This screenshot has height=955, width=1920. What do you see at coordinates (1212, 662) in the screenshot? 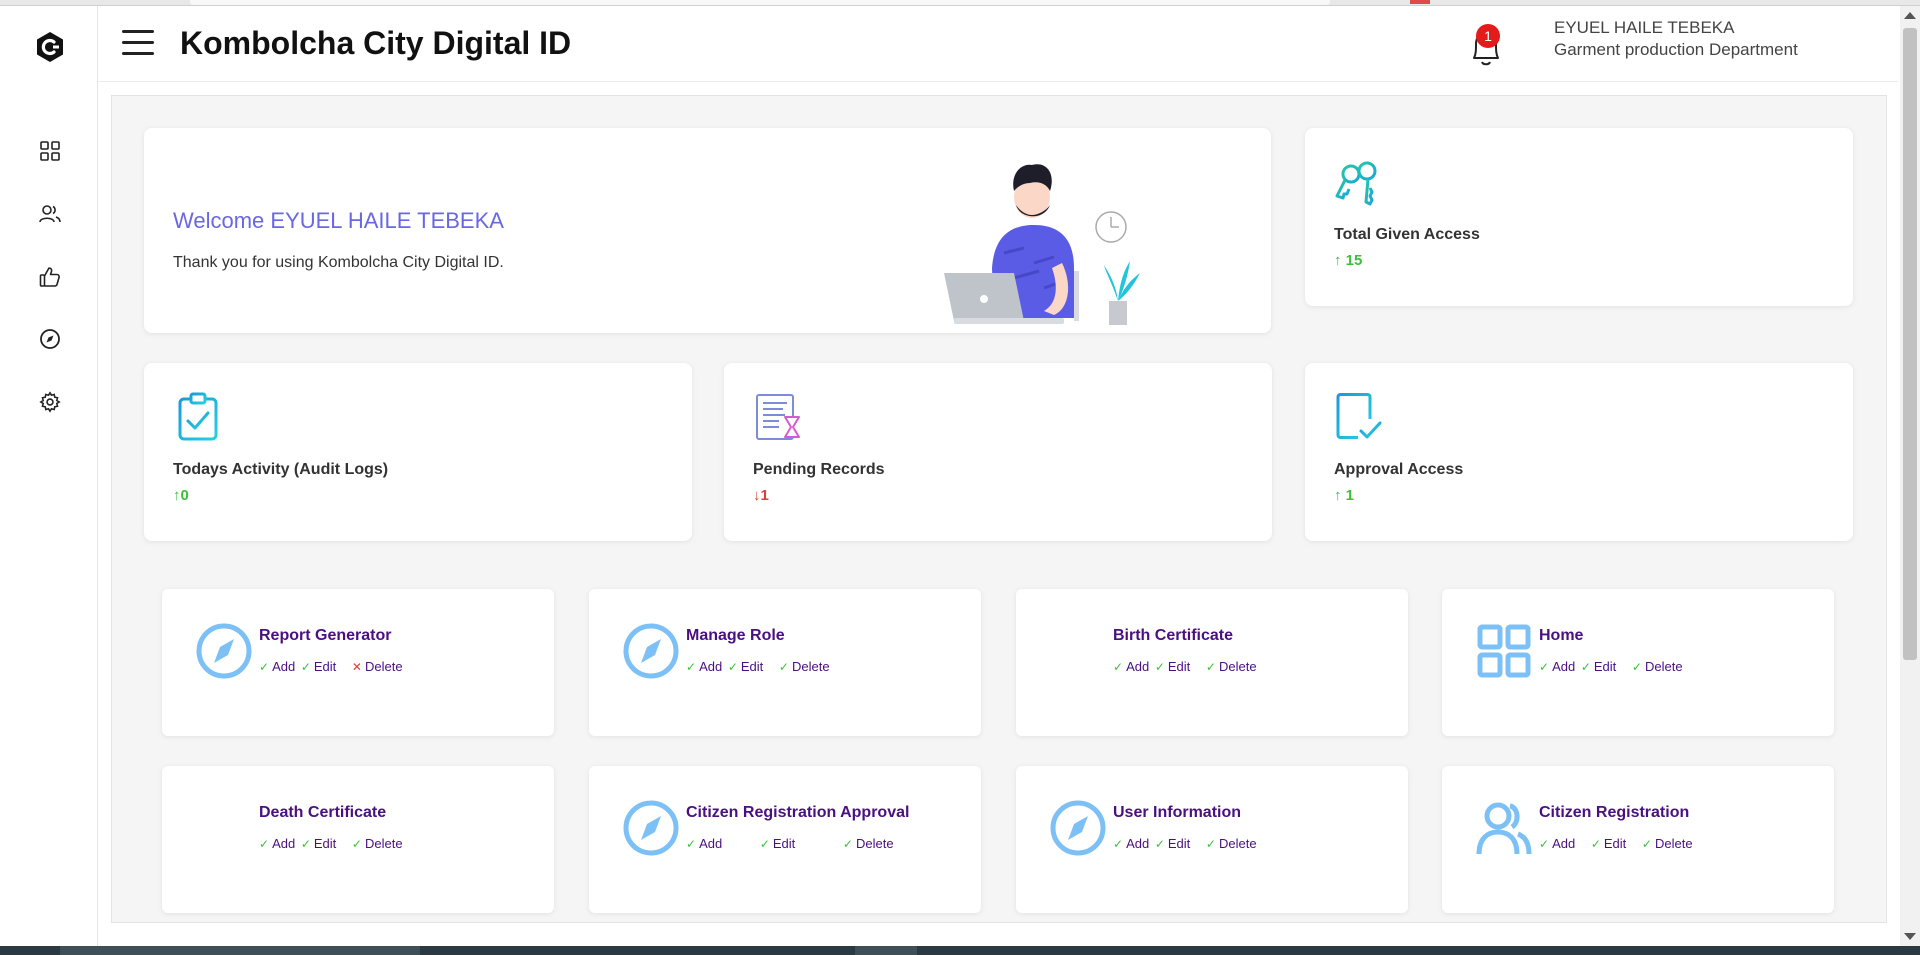
I see `permission-card-birth-certificate: Birth Certificate ✓ Add ✓ Edit ✓ Delete` at bounding box center [1212, 662].